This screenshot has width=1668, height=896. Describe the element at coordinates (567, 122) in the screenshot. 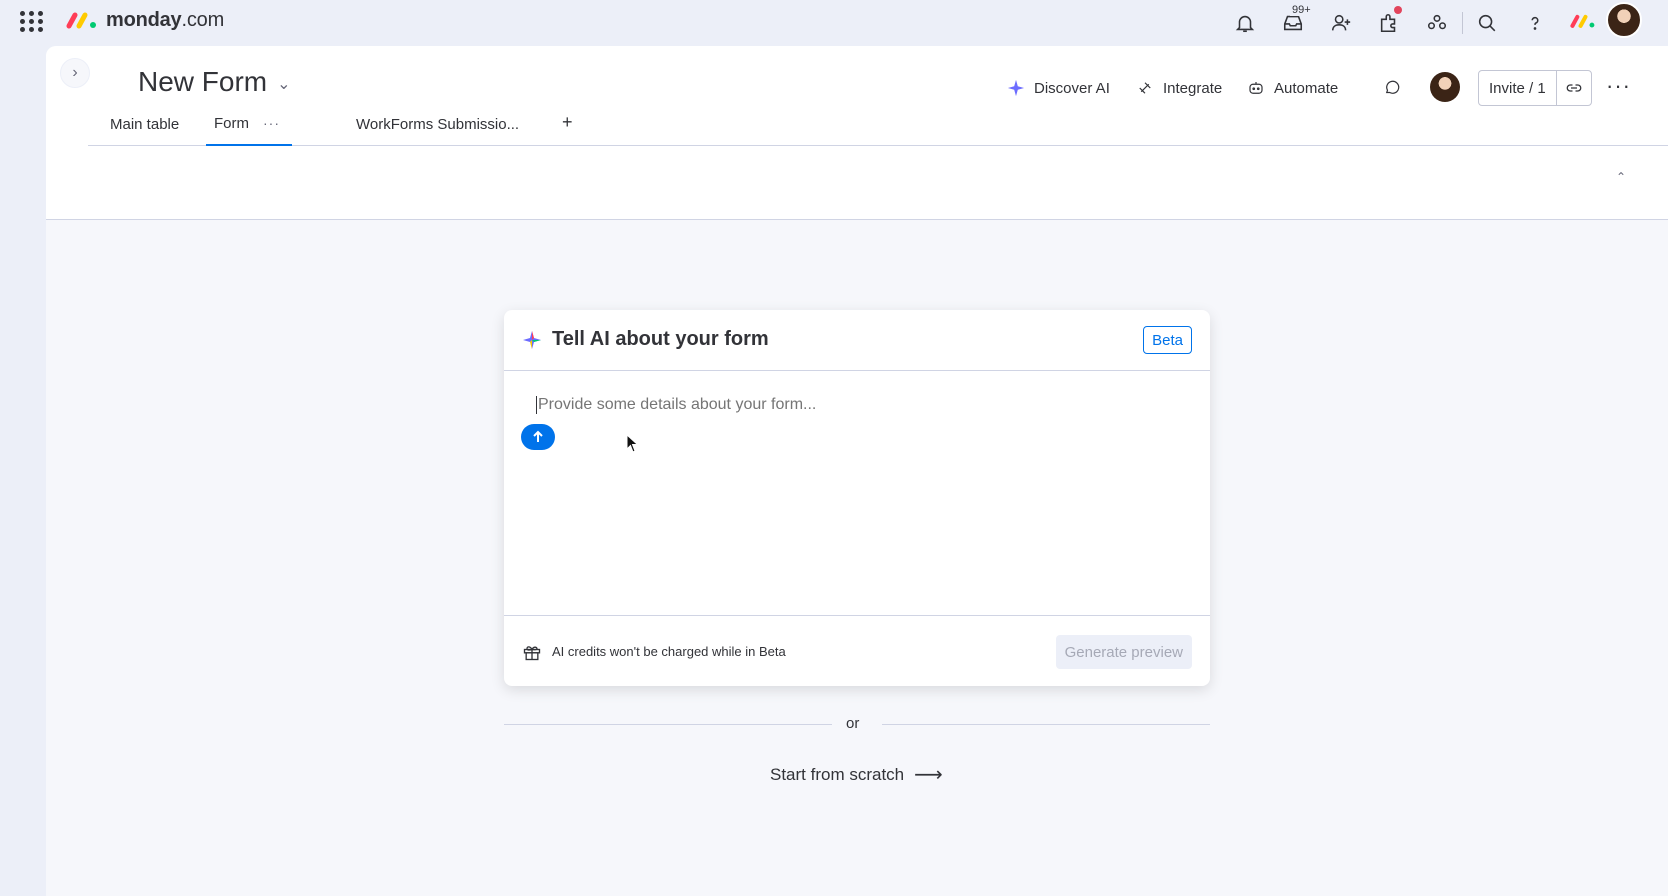

I see `add-view-button: +` at that location.